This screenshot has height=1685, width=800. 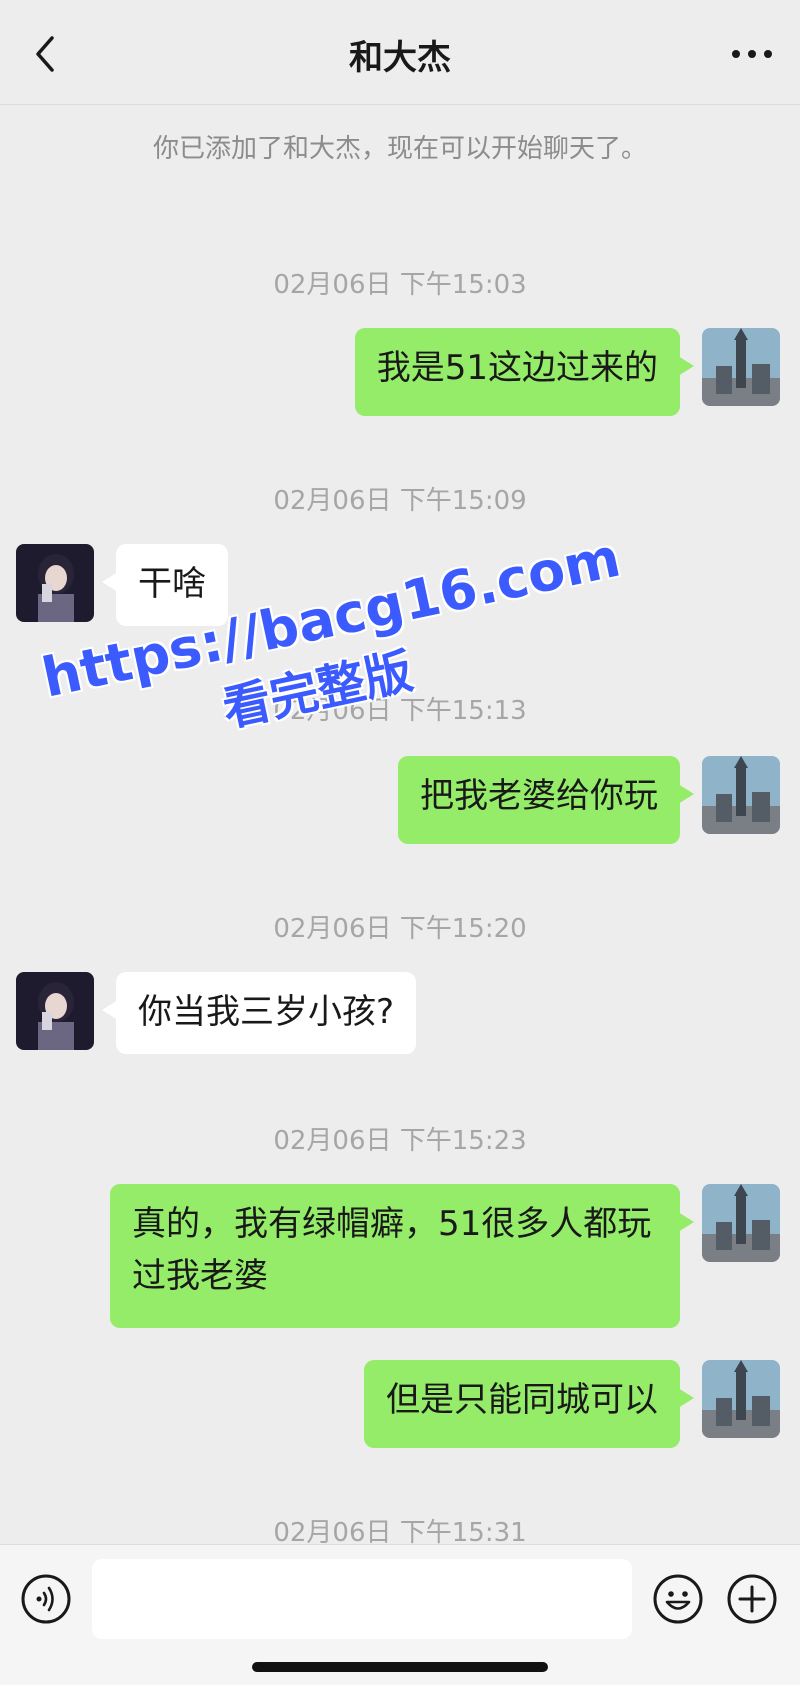 I want to click on timestamp: 02月06日 下午15:20, so click(x=400, y=929).